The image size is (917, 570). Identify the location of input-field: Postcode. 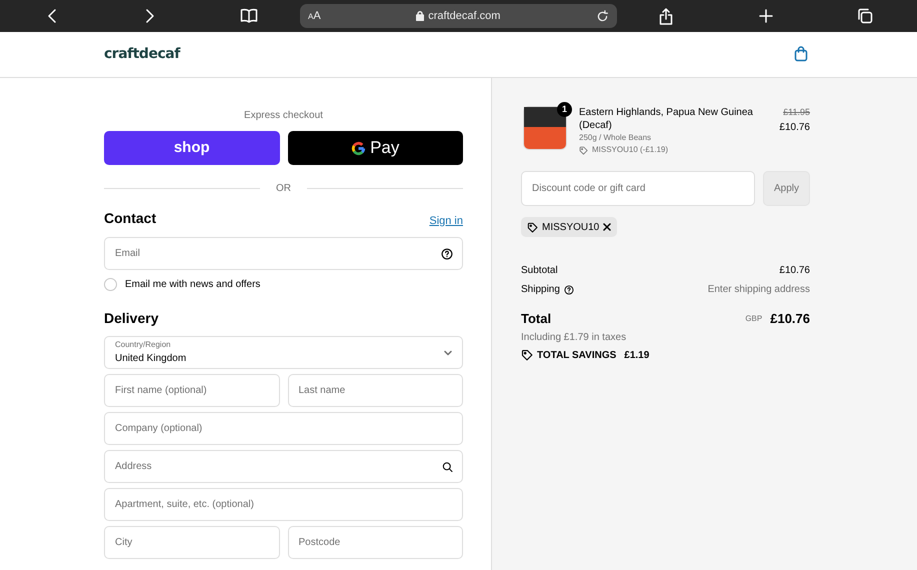
(375, 542).